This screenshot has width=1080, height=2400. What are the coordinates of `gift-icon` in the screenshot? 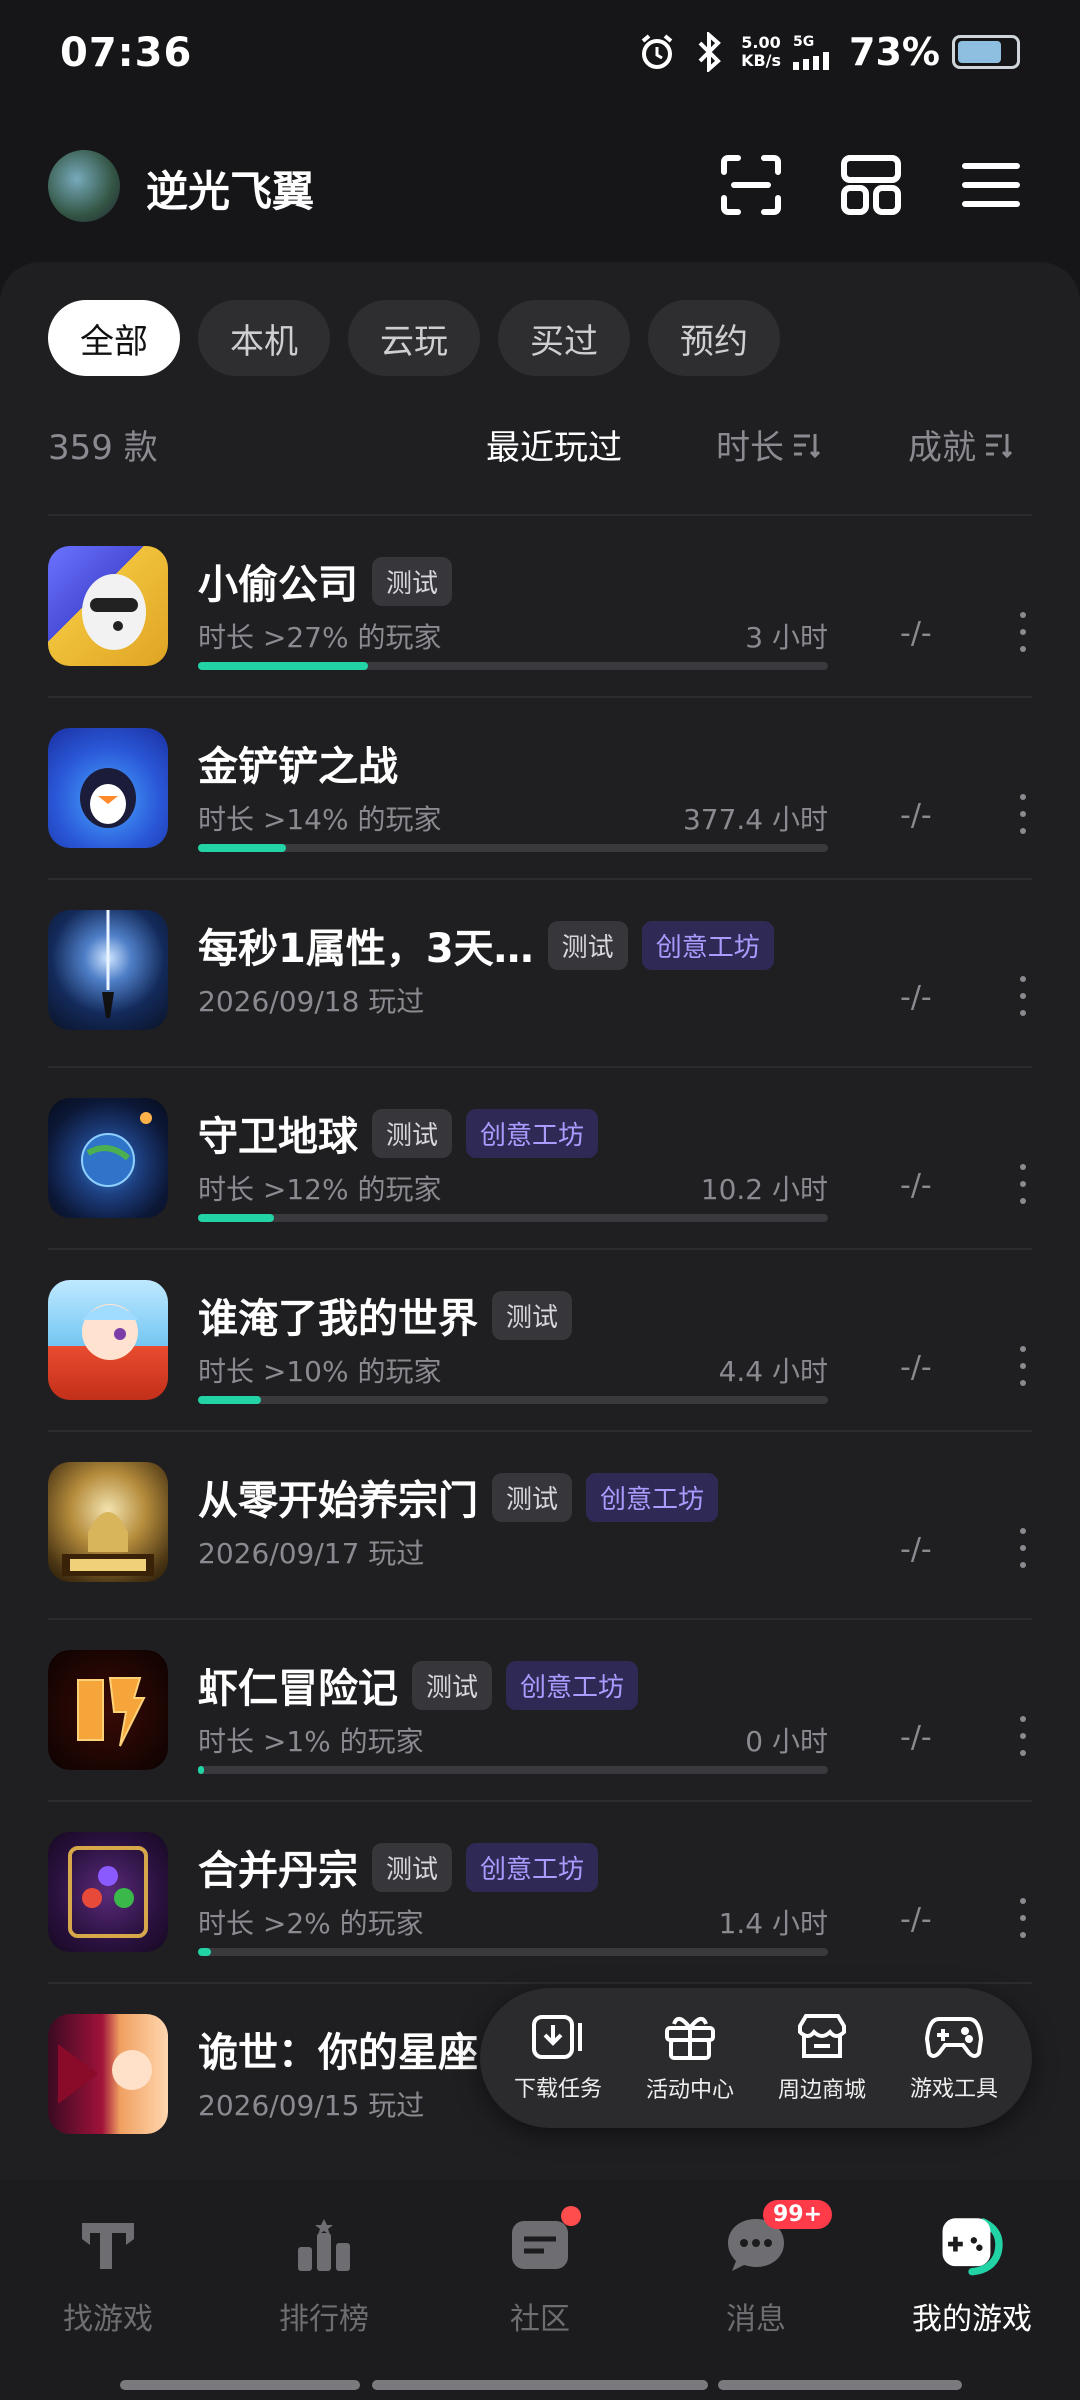 It's located at (690, 2038).